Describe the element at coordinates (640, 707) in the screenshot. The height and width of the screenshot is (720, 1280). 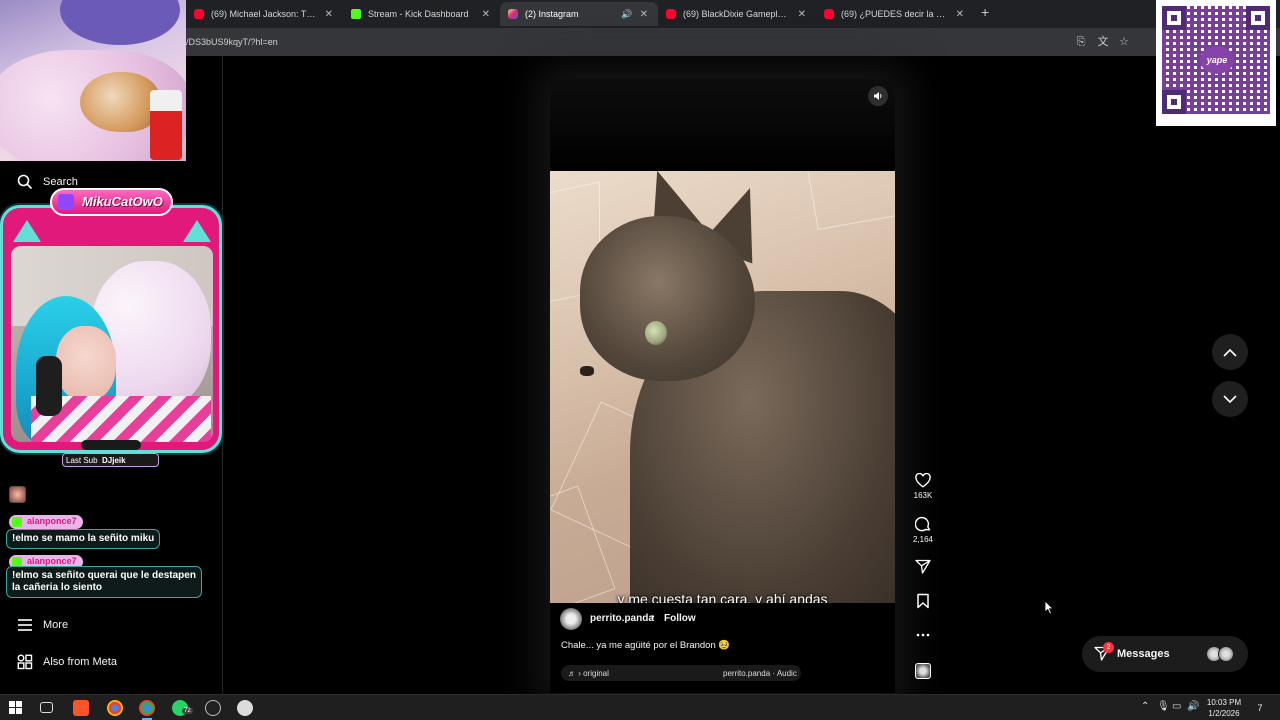
I see `windows-taskbar: 72 ⌃ 🎙 ▭ 🔊 10:03 PM 1/2/2026 7` at that location.